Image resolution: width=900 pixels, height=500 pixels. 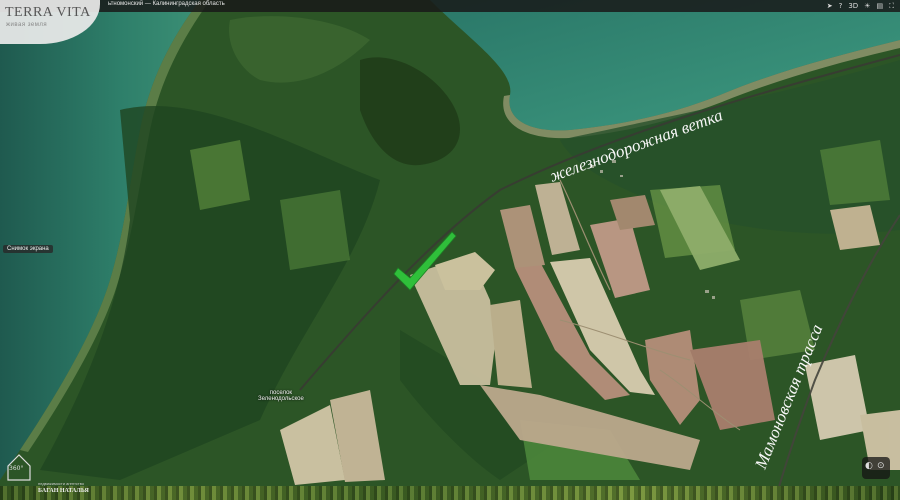 I want to click on help-icon: ?, so click(x=841, y=6).